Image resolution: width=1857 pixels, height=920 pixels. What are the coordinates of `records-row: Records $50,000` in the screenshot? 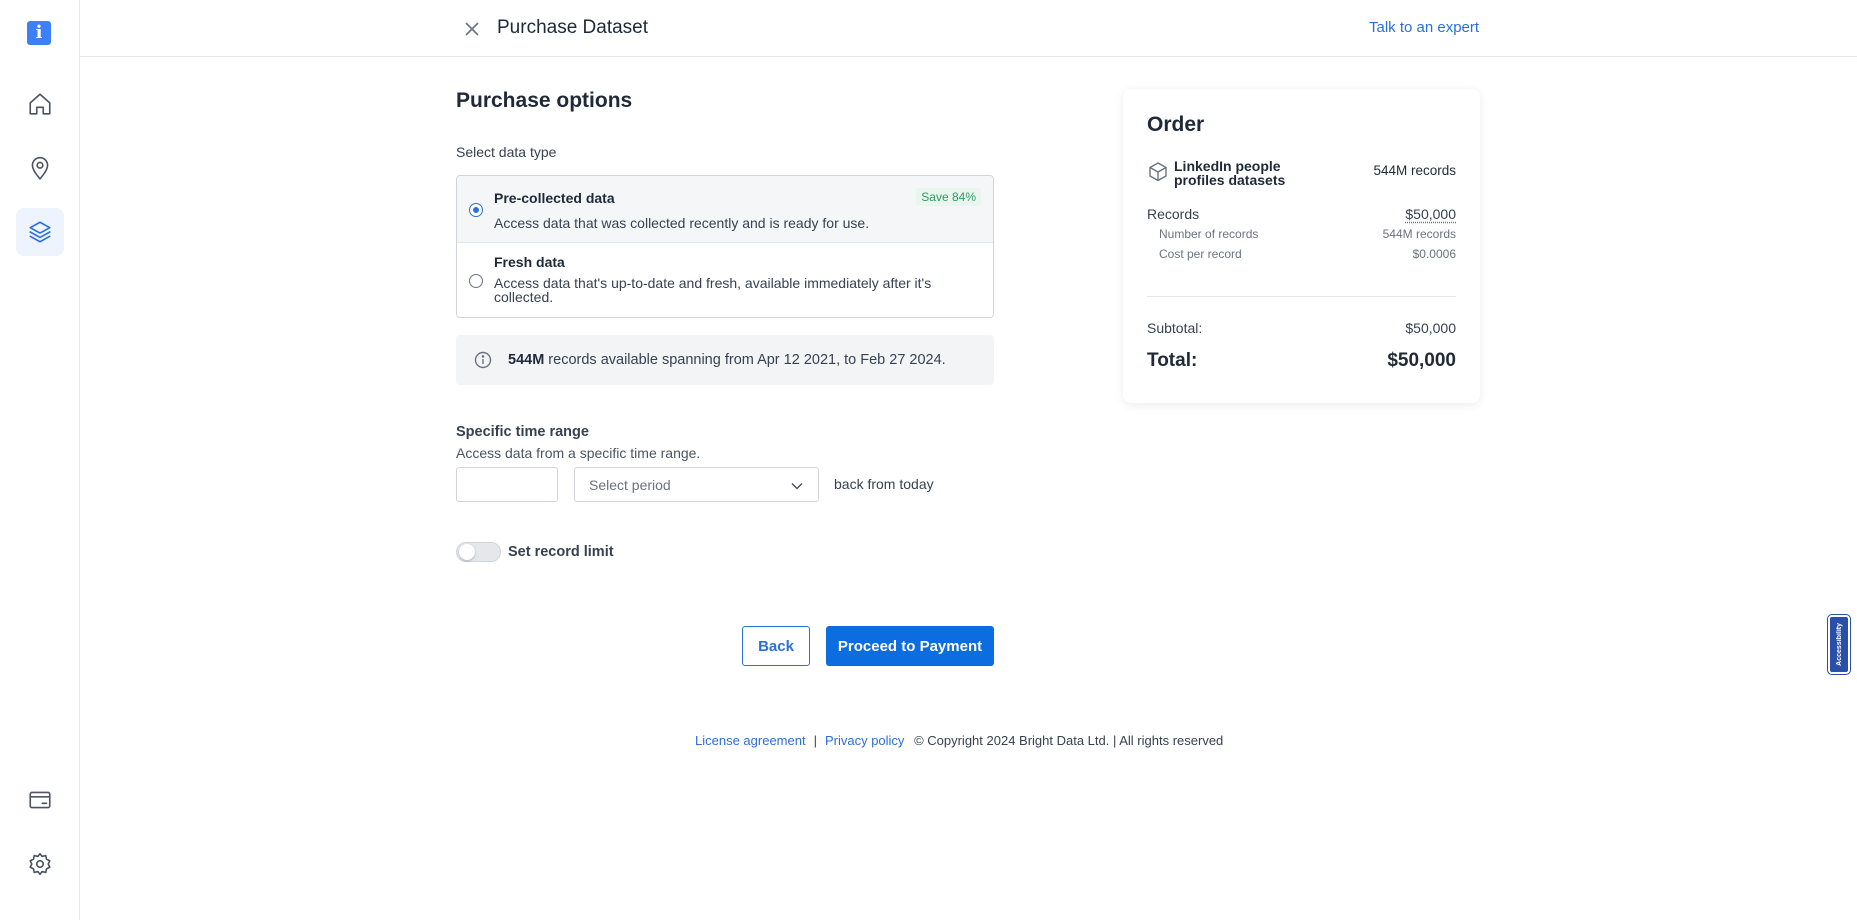 It's located at (1301, 214).